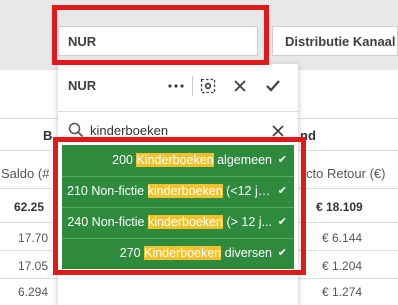 The width and height of the screenshot is (398, 305). Describe the element at coordinates (33, 266) in the screenshot. I see `table-cell: 17.05` at that location.